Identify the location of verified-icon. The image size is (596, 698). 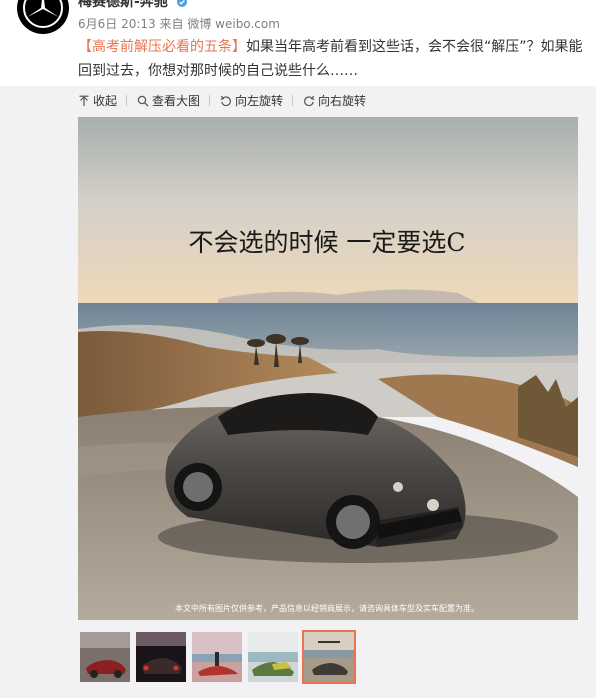
(181, 3).